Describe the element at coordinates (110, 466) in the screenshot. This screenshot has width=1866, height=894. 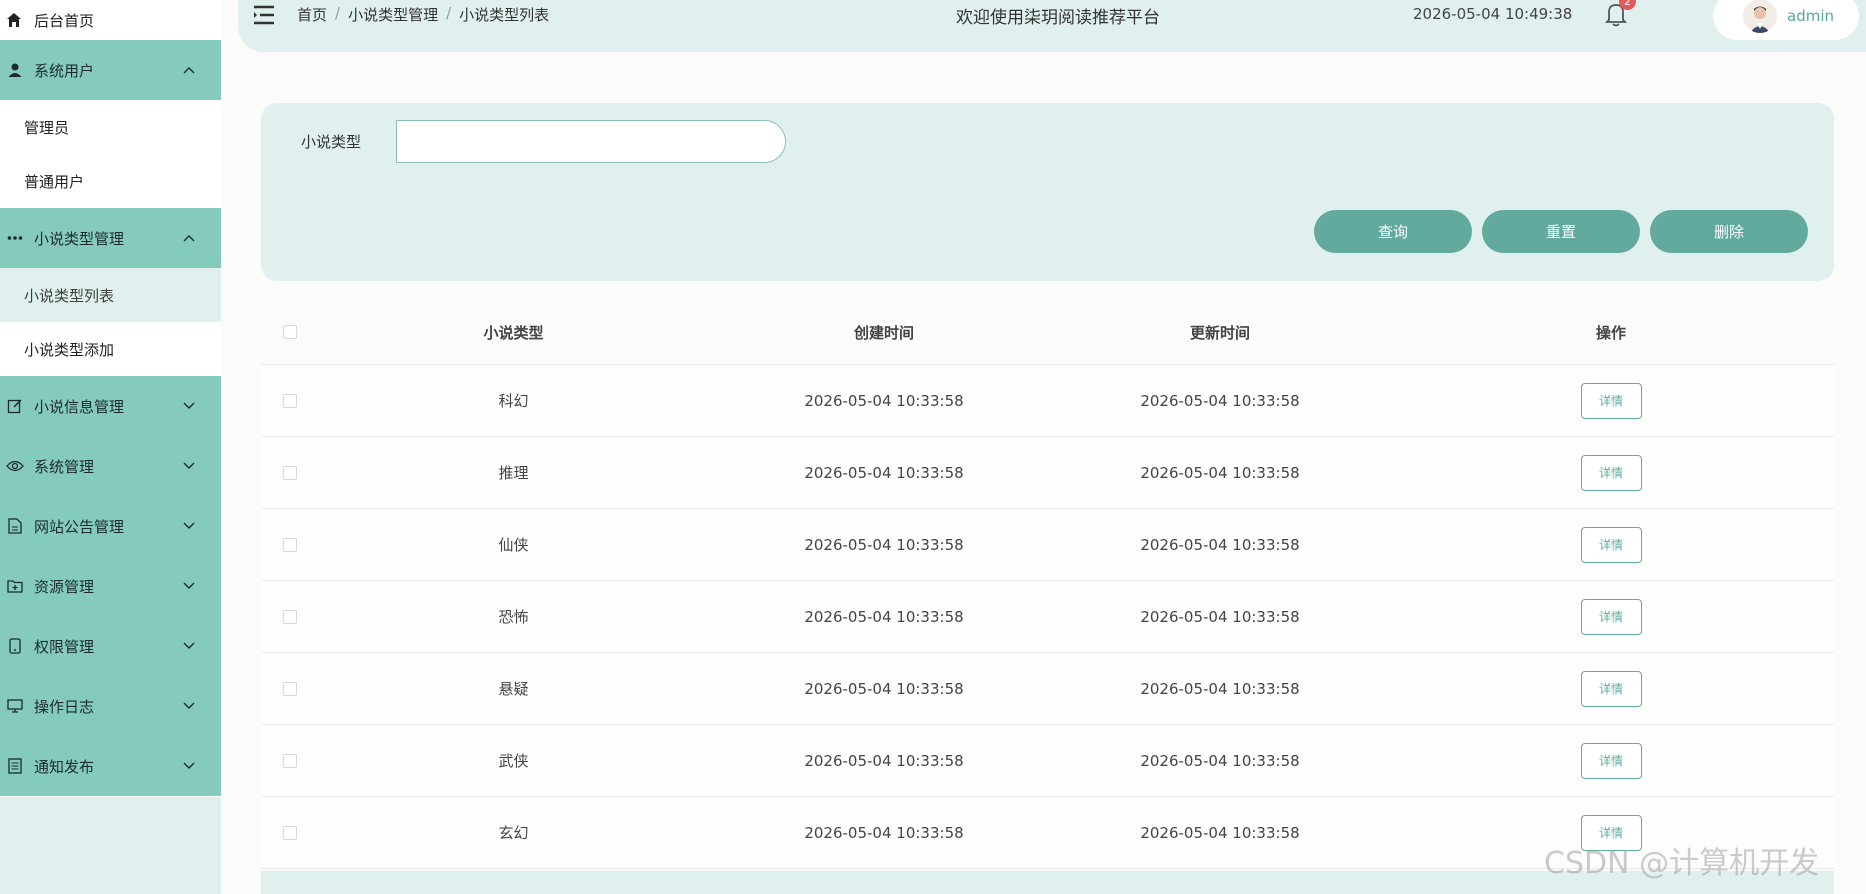
I see `sidebar-group-system-manage: 系统管理` at that location.